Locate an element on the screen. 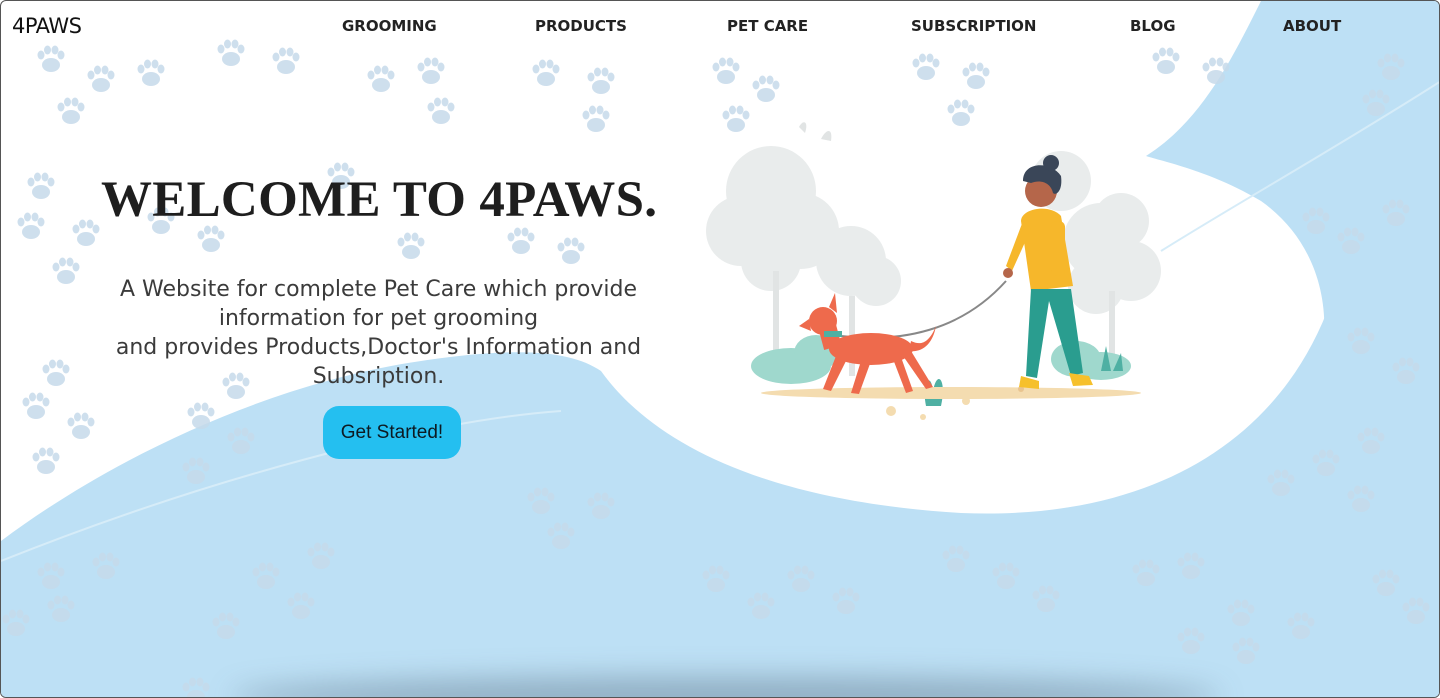  nav-item-grooming: GROOMING is located at coordinates (389, 26).